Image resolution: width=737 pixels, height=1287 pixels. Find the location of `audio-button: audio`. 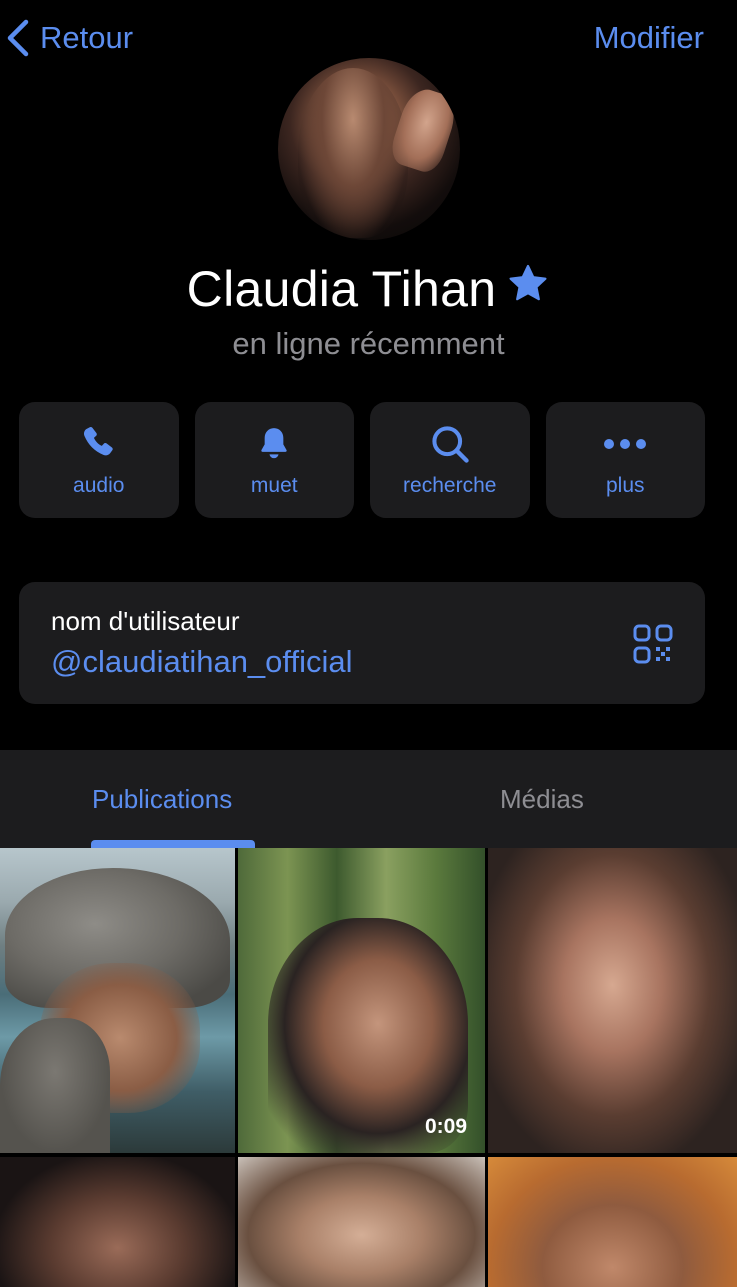

audio-button: audio is located at coordinates (99, 460).